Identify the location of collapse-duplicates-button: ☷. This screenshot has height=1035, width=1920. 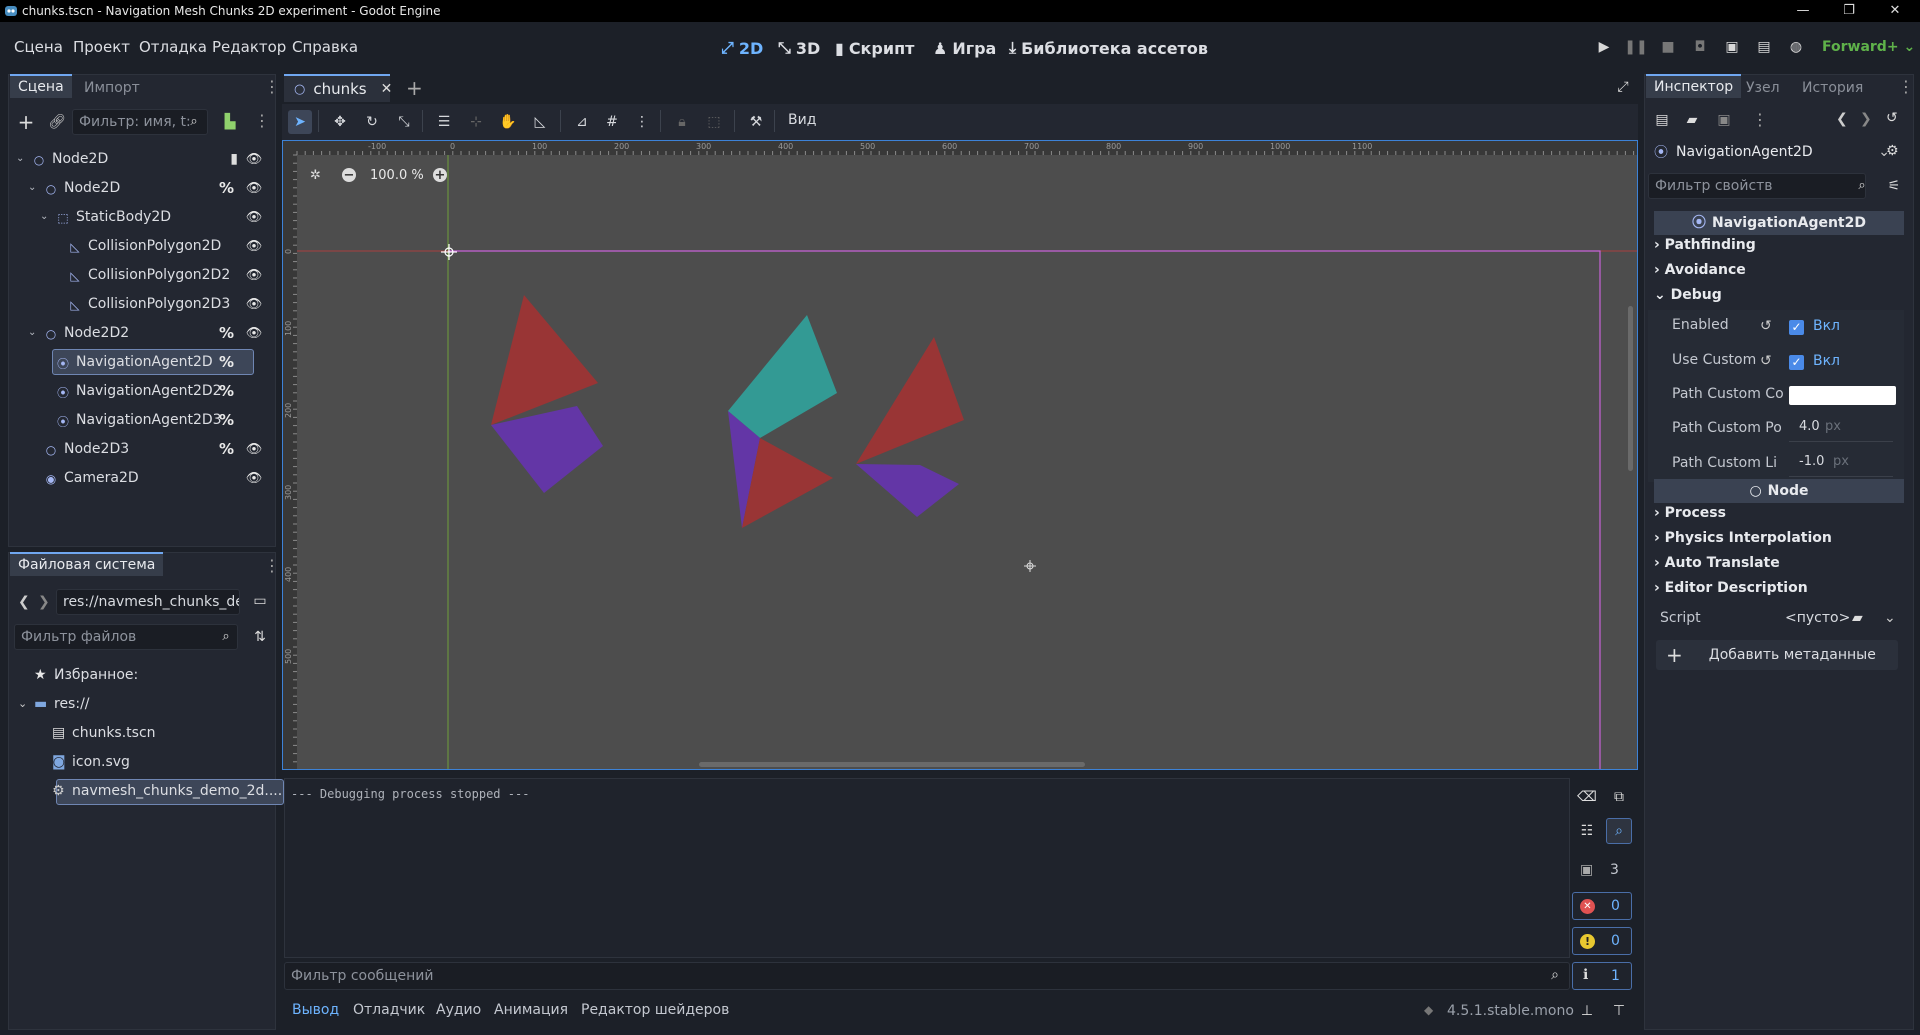
(1587, 831).